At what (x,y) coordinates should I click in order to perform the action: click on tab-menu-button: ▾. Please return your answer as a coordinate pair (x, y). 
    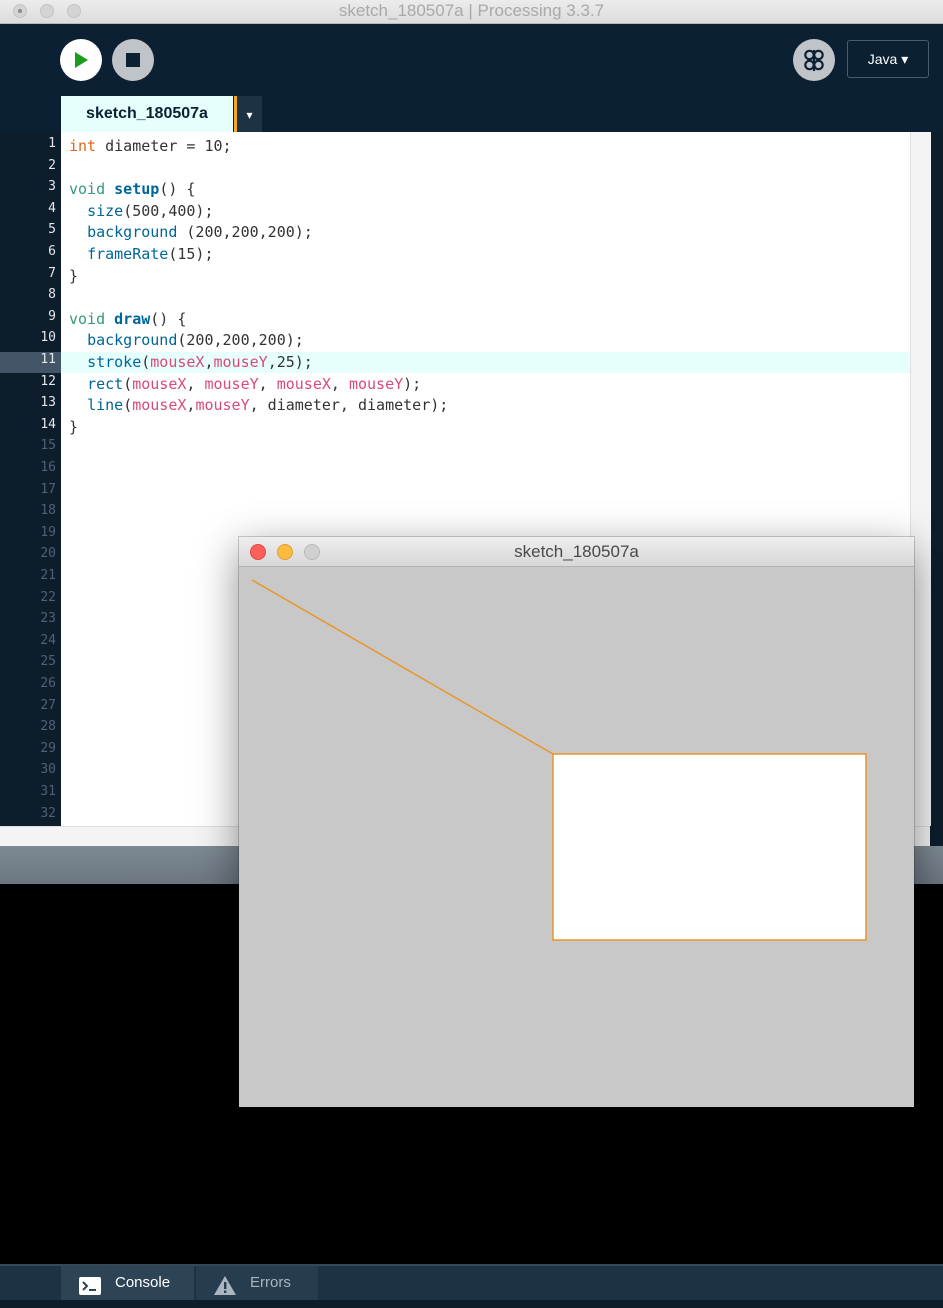
    Looking at the image, I should click on (248, 114).